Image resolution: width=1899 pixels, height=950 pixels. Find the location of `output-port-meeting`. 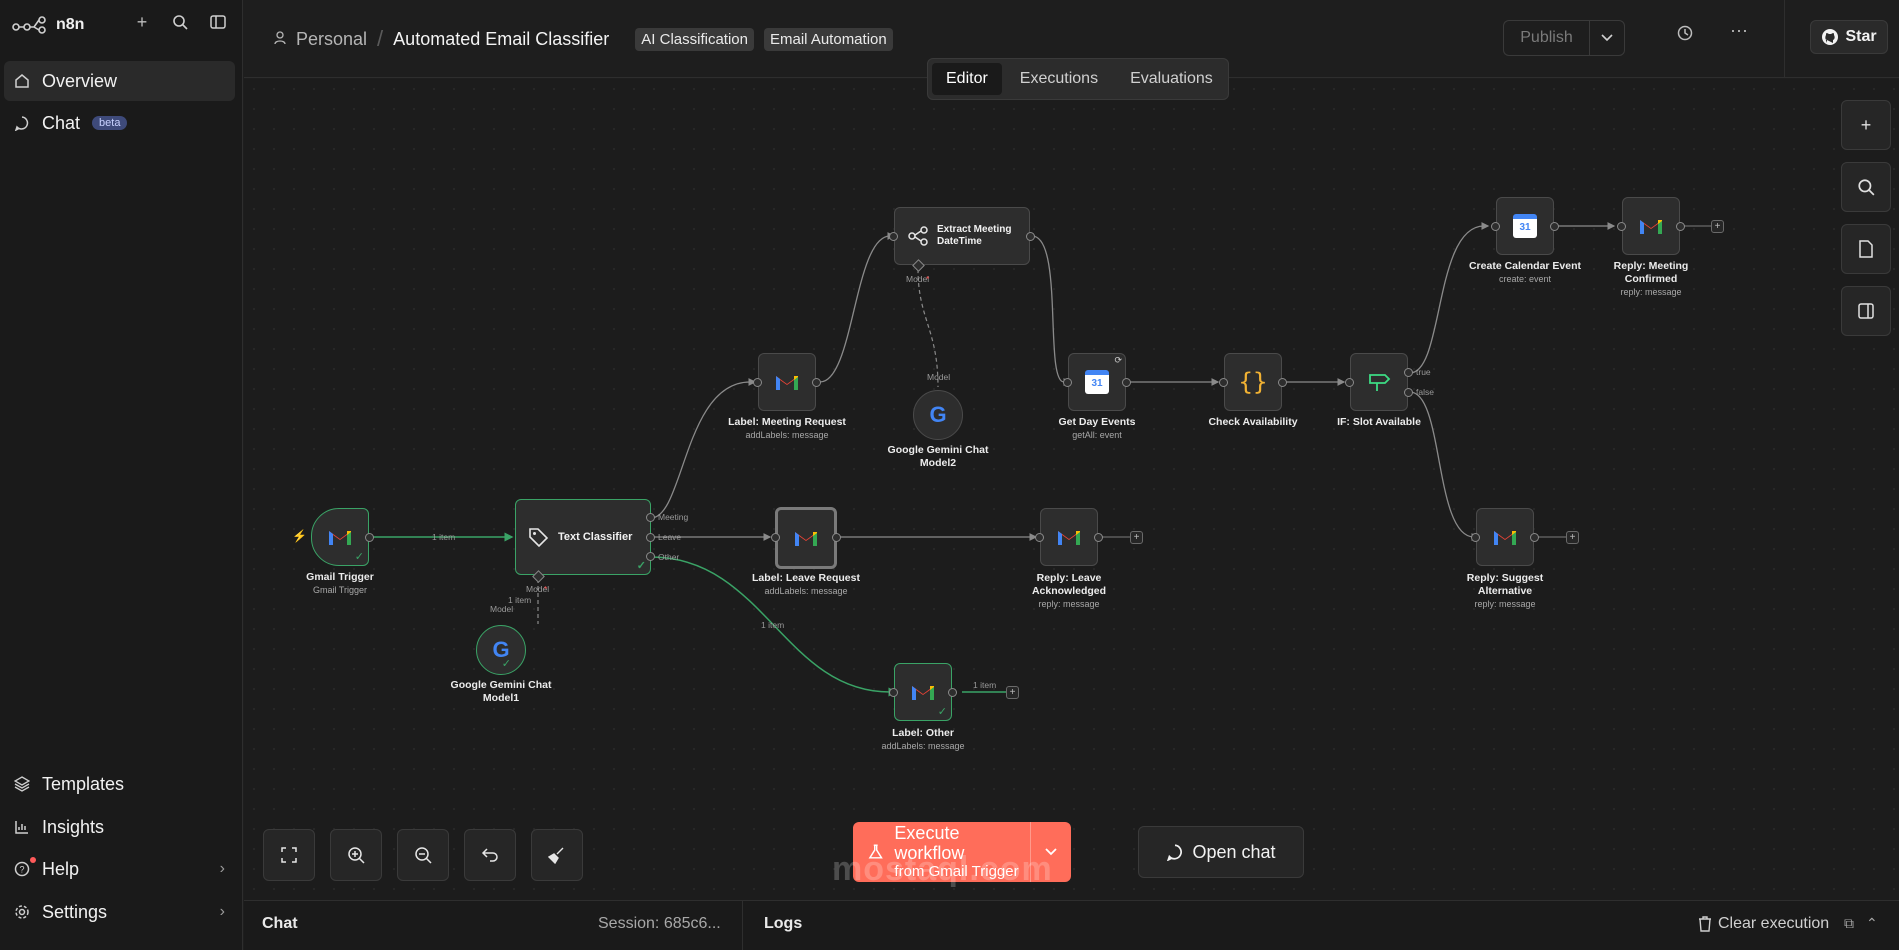

output-port-meeting is located at coordinates (650, 517).